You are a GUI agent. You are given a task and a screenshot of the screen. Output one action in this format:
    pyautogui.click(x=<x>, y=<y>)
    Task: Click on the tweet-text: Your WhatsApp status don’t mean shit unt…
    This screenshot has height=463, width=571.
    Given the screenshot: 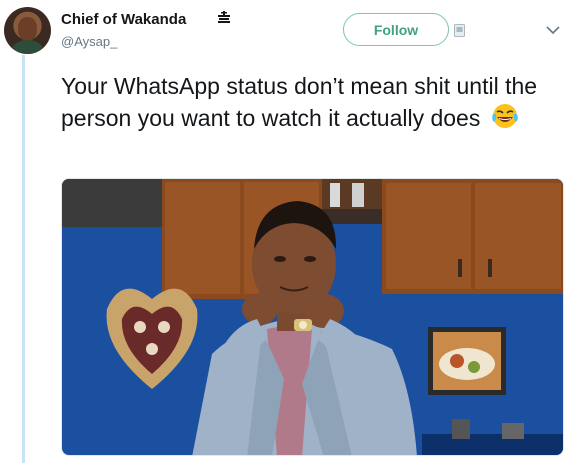 What is the action you would take?
    pyautogui.click(x=311, y=102)
    